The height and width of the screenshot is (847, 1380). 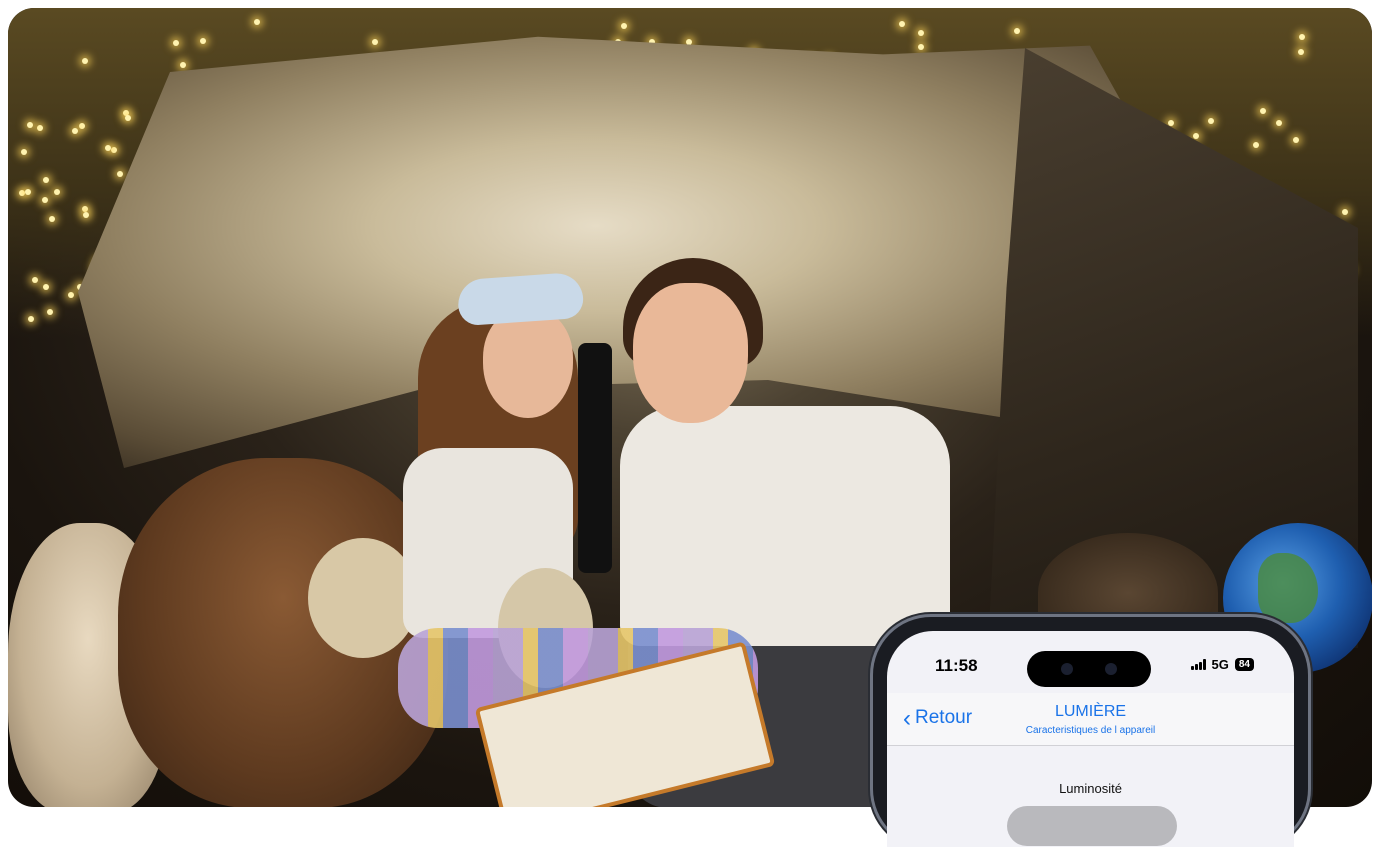 What do you see at coordinates (1090, 788) in the screenshot?
I see `brightness-label: Luminosité` at bounding box center [1090, 788].